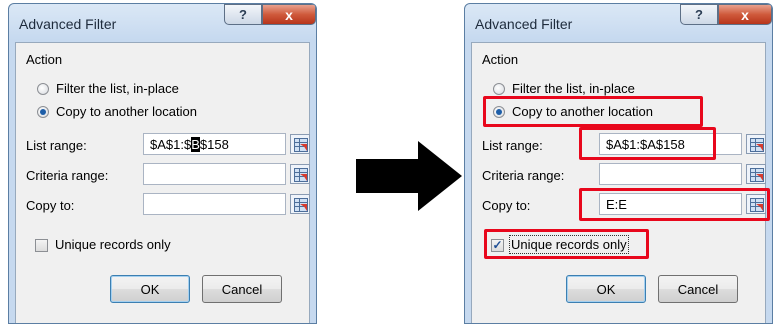 This screenshot has width=775, height=324. Describe the element at coordinates (214, 204) in the screenshot. I see `copy-to-input` at that location.